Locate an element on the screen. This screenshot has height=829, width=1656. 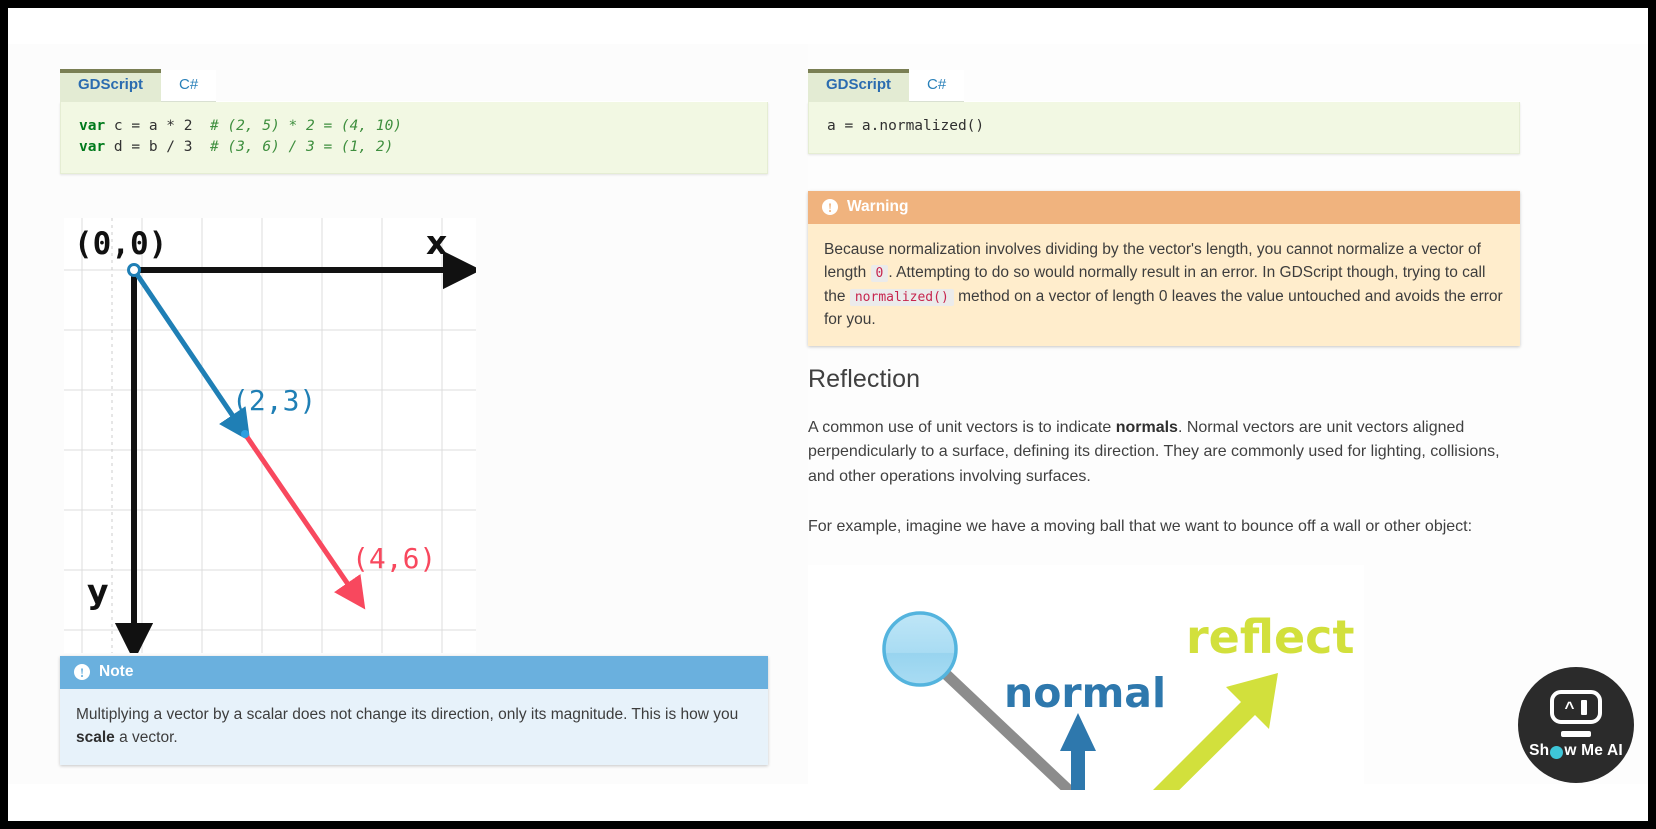
note-bold-word: scale is located at coordinates (95, 738).